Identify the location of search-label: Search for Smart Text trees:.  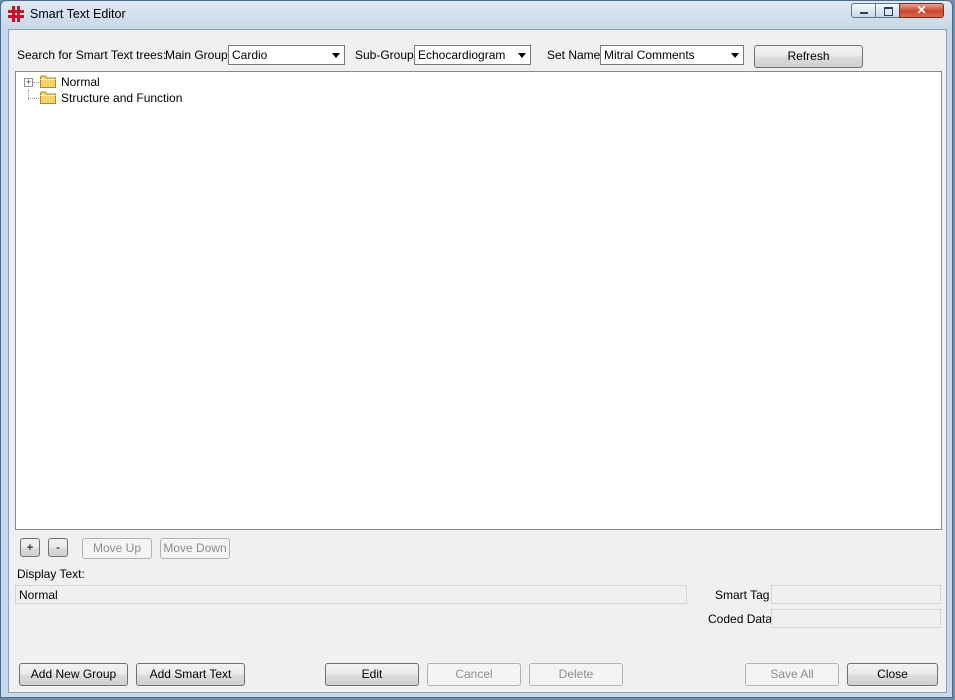
(92, 55).